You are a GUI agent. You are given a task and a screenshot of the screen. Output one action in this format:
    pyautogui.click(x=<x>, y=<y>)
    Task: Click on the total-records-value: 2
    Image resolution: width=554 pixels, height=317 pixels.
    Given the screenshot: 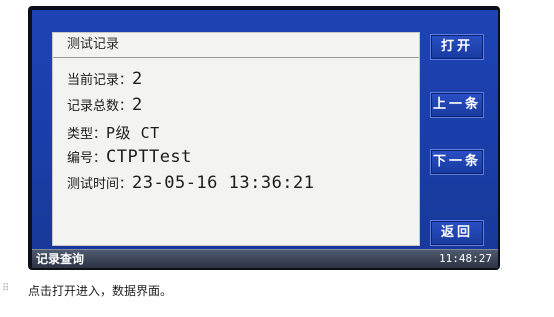 What is the action you would take?
    pyautogui.click(x=137, y=105)
    